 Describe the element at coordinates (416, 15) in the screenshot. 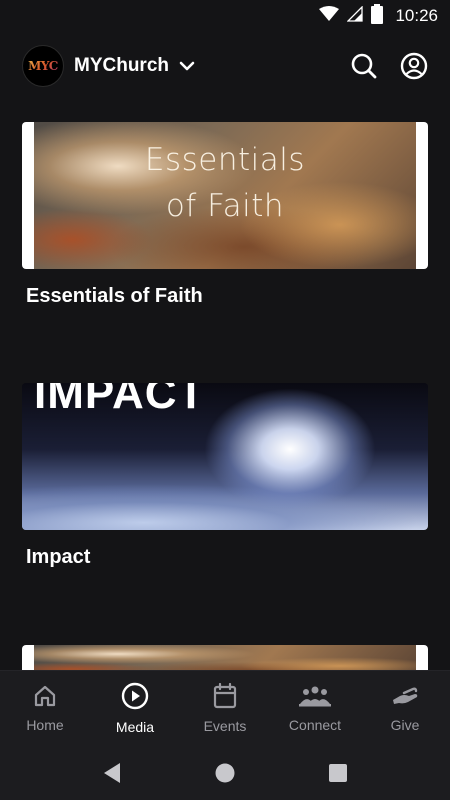

I see `status-time: 10:26` at that location.